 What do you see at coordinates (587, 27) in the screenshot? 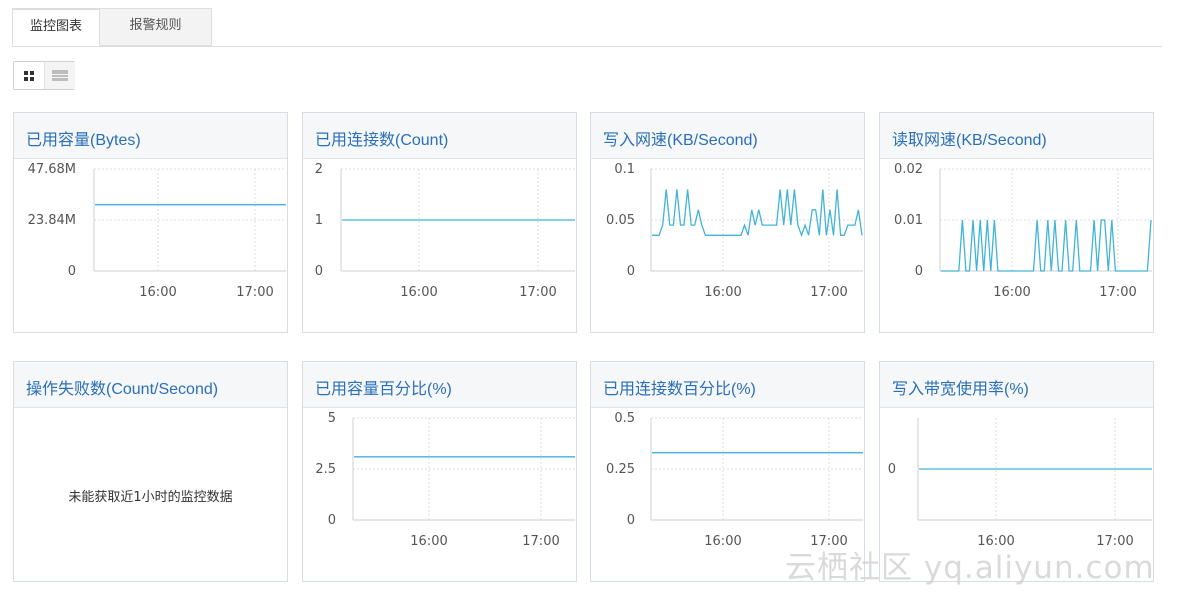
I see `tab-bar: 监控图表 报警规则` at bounding box center [587, 27].